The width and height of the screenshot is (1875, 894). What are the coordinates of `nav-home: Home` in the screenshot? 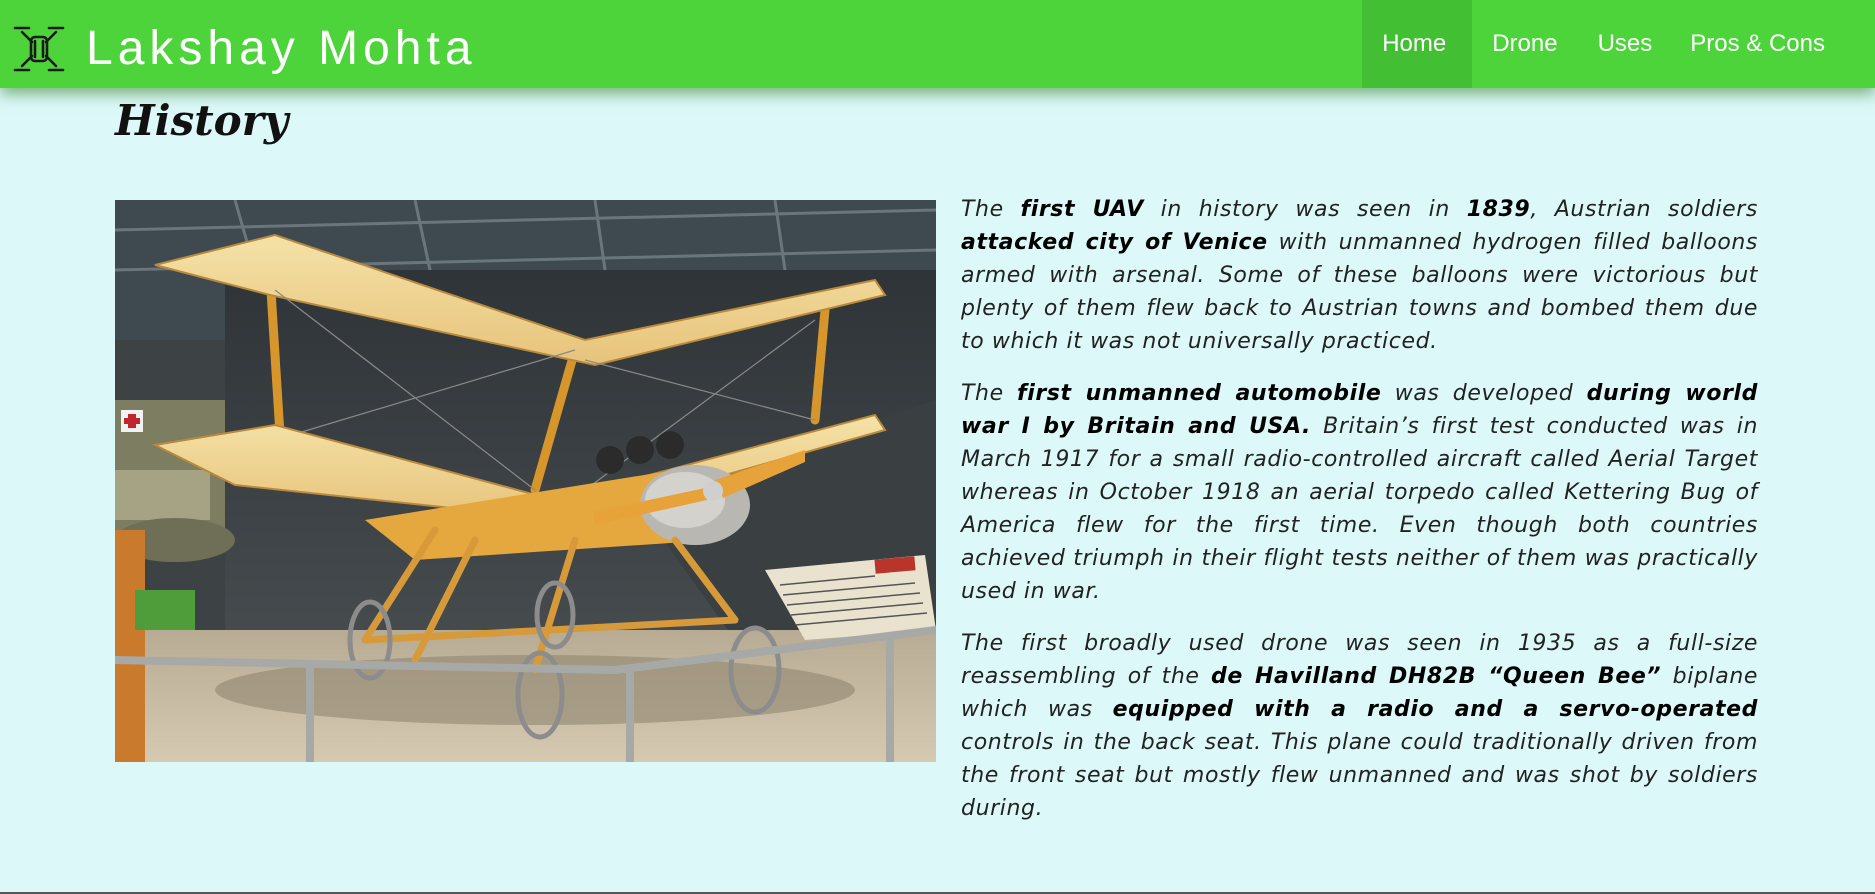 It's located at (1417, 44).